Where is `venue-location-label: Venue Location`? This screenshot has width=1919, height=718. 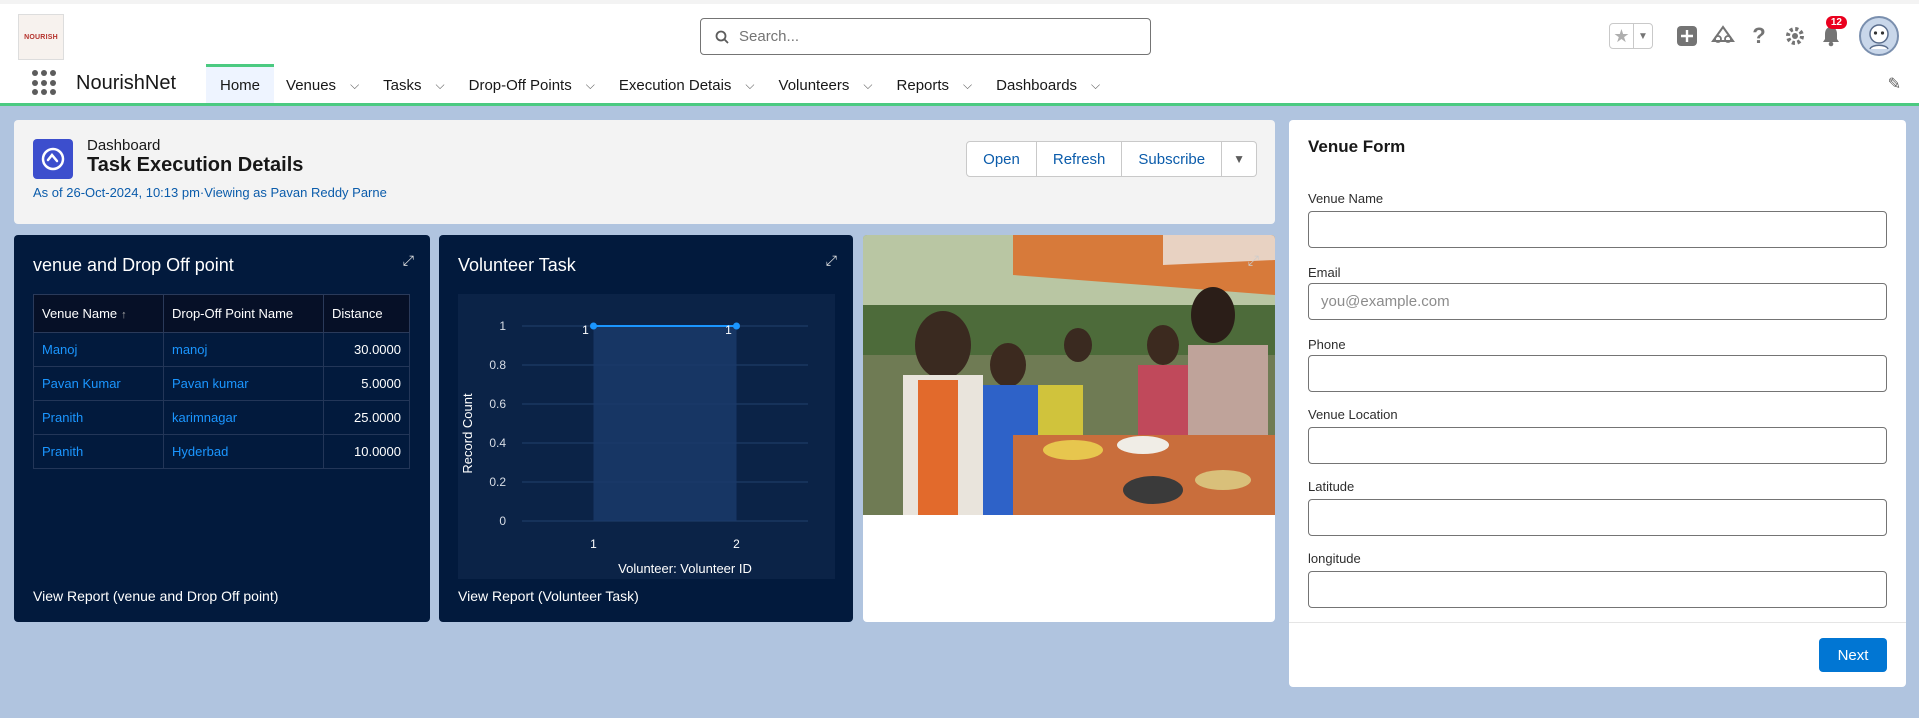 venue-location-label: Venue Location is located at coordinates (1353, 414).